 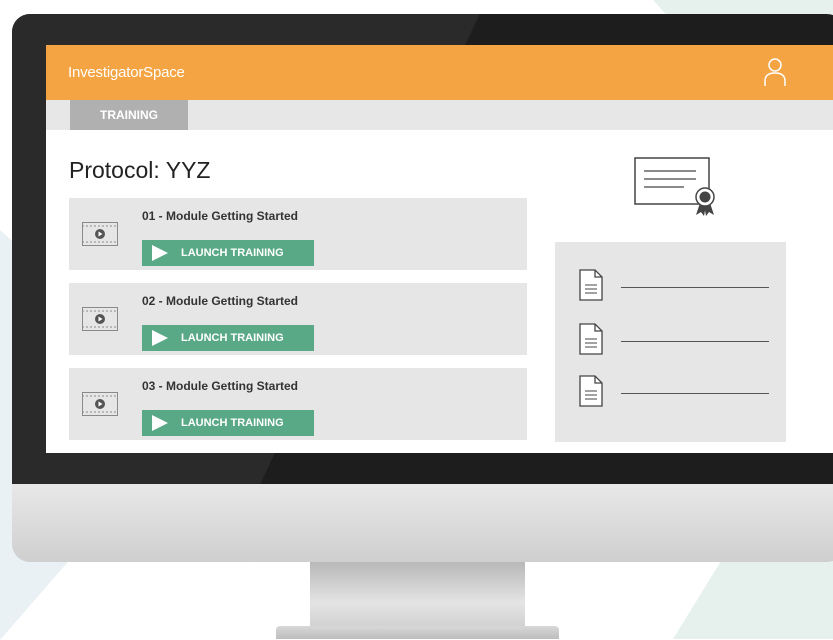 What do you see at coordinates (775, 72) in the screenshot?
I see `user-icon` at bounding box center [775, 72].